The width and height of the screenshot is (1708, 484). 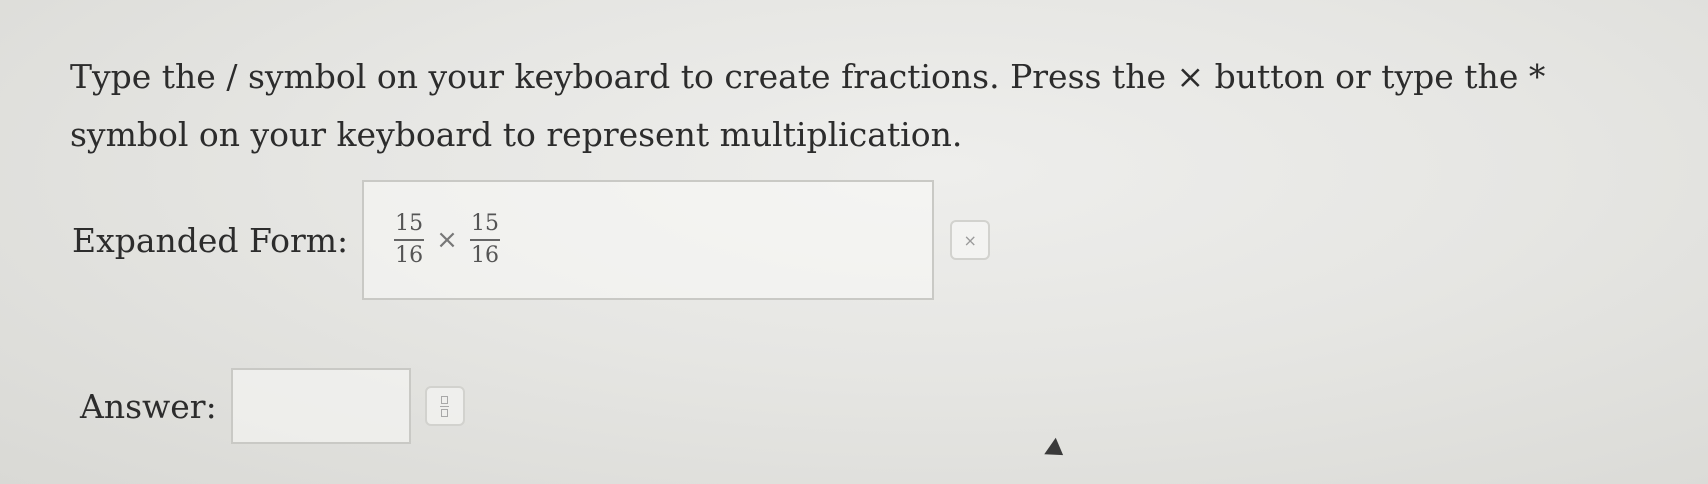 I want to click on expanded-form-row: Expanded Form: 15 16 × 15 16 ×, so click(x=531, y=240).